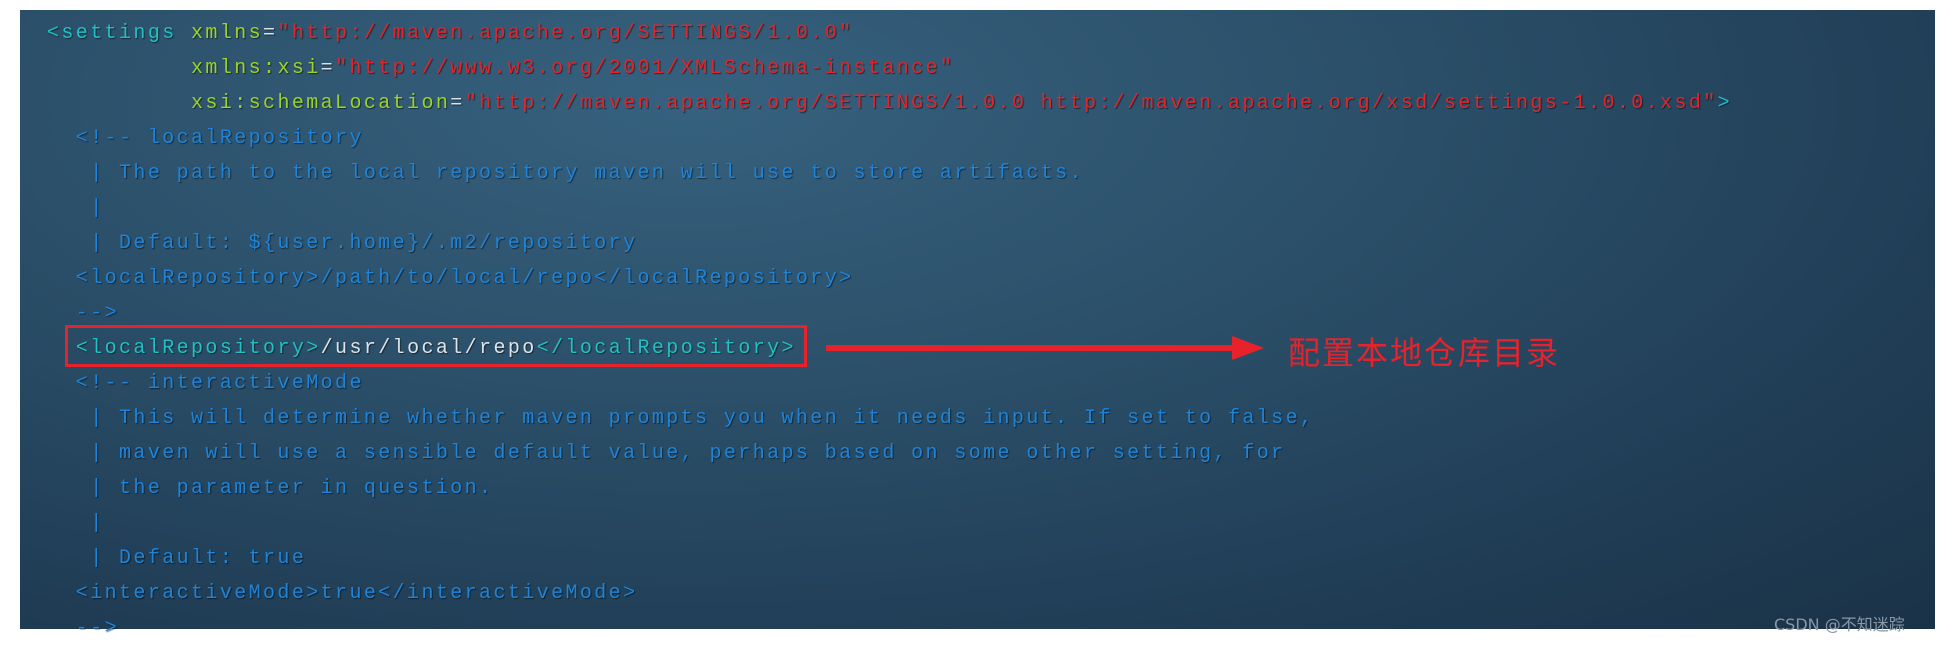 The height and width of the screenshot is (646, 1959). I want to click on watermark: CSDN @不知迷踪, so click(1839, 624).